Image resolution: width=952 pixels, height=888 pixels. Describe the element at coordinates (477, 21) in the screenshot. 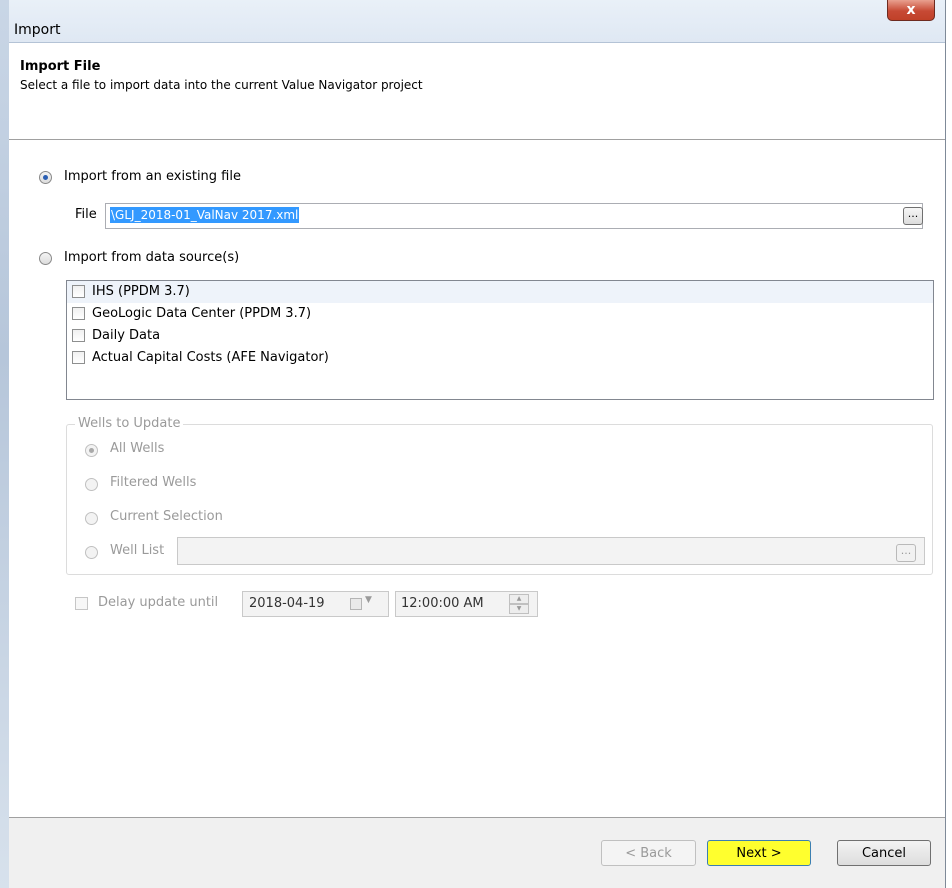

I see `title-bar: Import x` at that location.